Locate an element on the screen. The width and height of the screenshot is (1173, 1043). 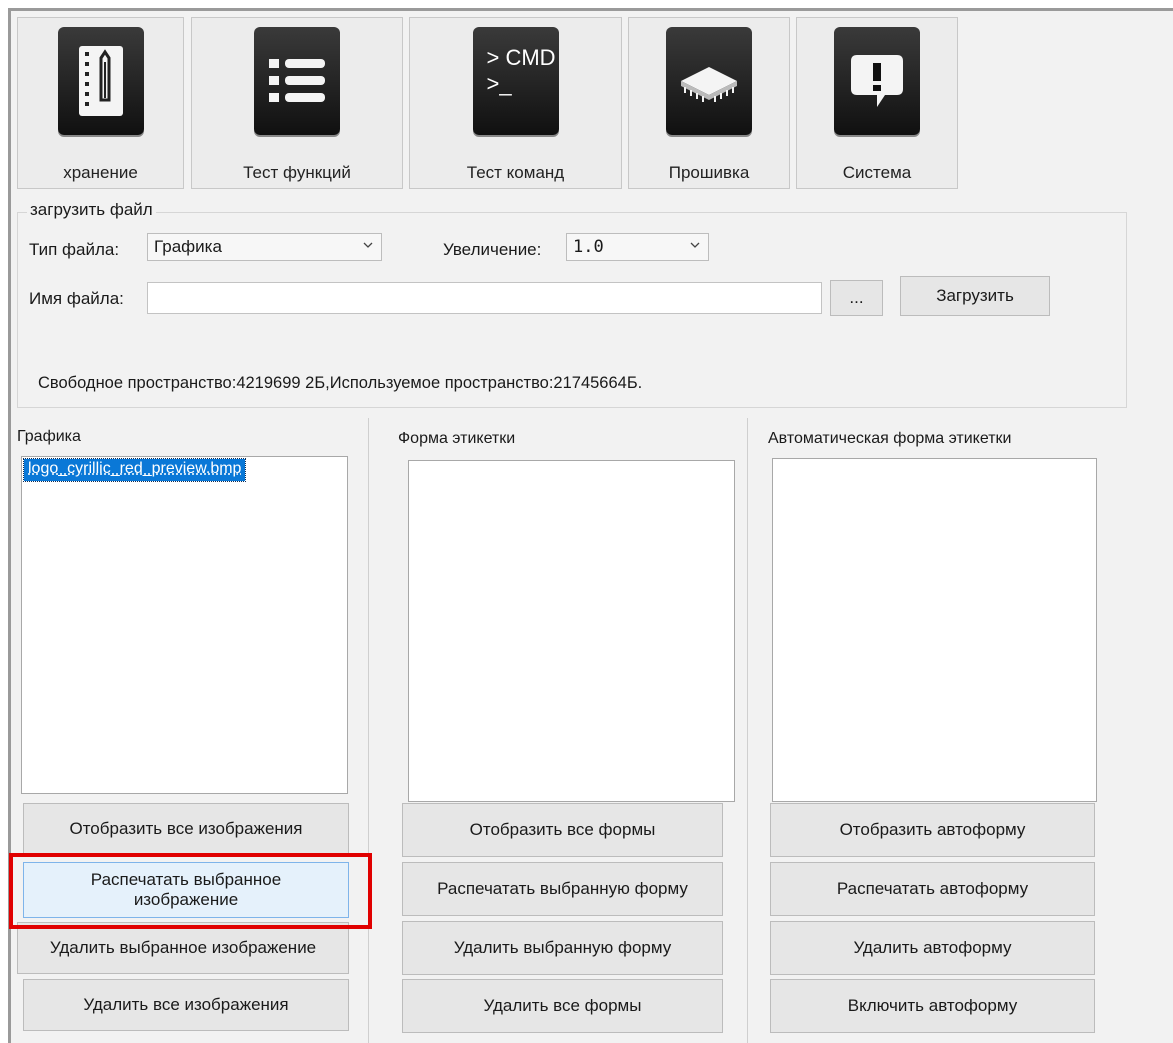
delete-selected-form-button: Удалить выбранную форму is located at coordinates (562, 948).